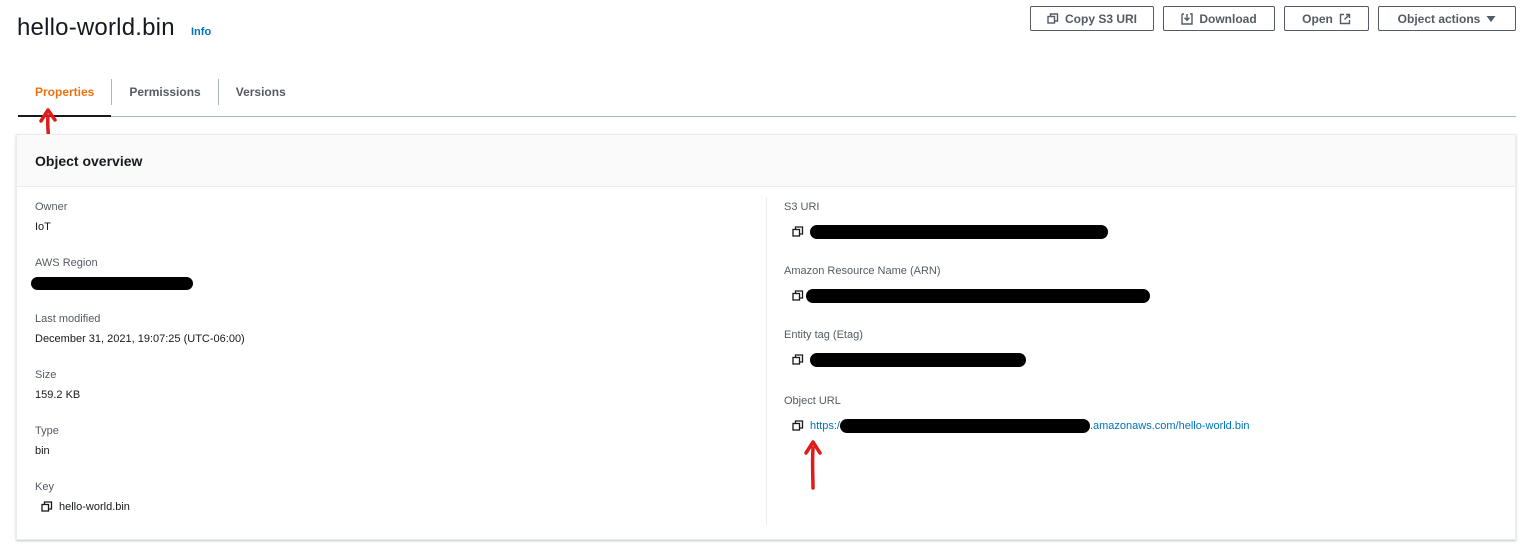 The width and height of the screenshot is (1536, 544). What do you see at coordinates (1317, 18) in the screenshot?
I see `open-label: Open` at bounding box center [1317, 18].